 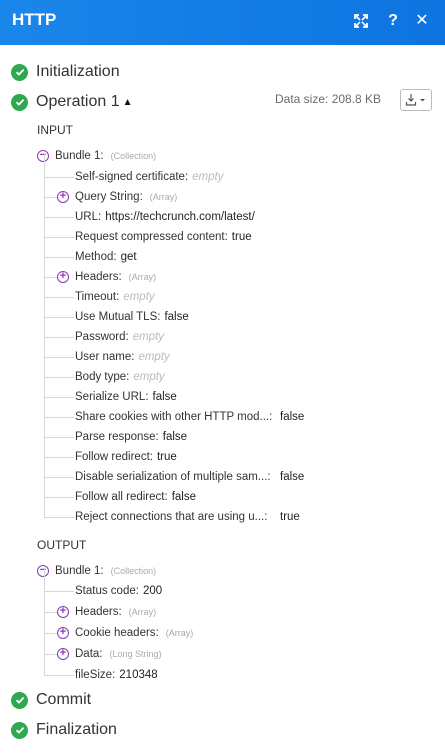 I want to click on expand-icon, so click(x=361, y=21).